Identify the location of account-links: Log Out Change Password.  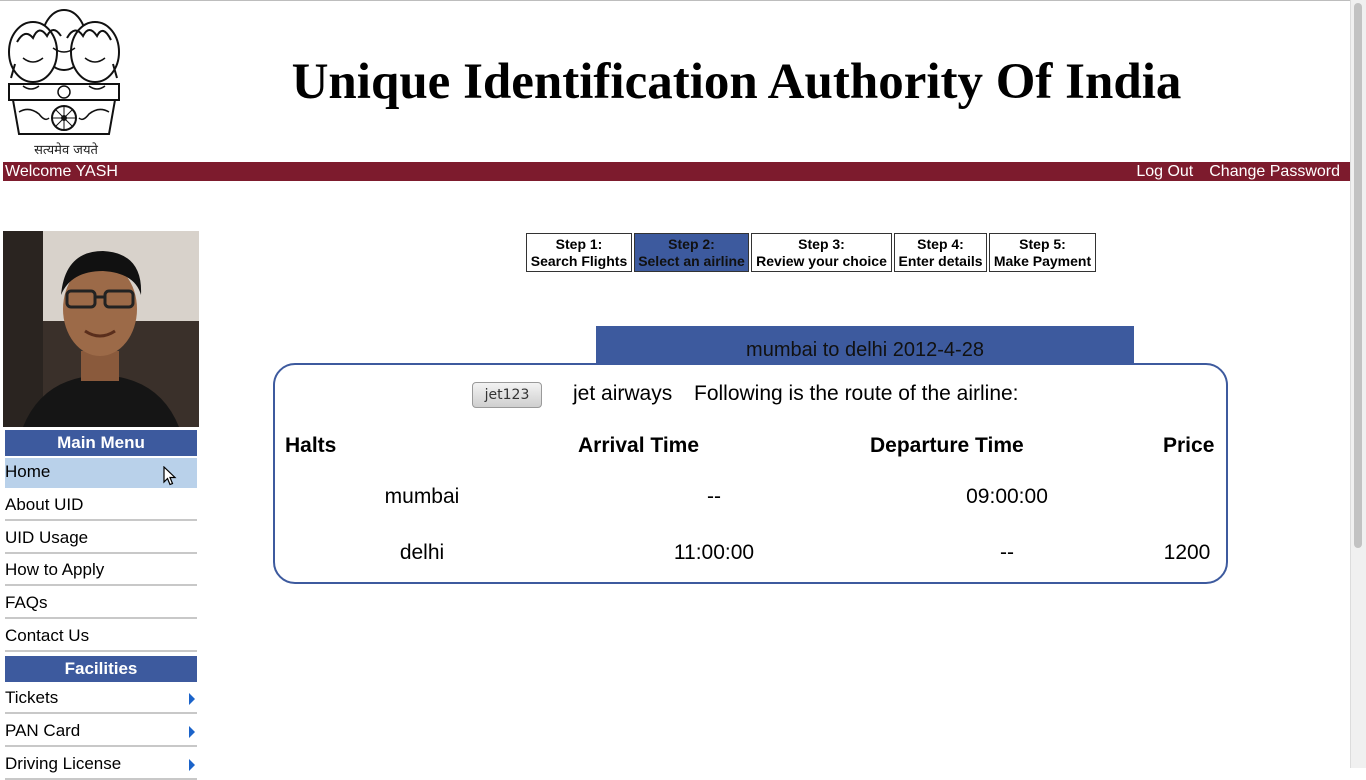
(1238, 171).